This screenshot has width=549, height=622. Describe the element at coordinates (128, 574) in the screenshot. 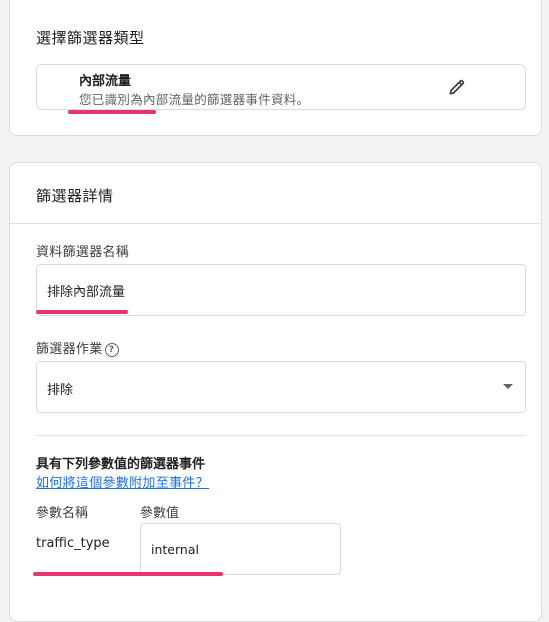

I see `highlight-underline-param` at that location.